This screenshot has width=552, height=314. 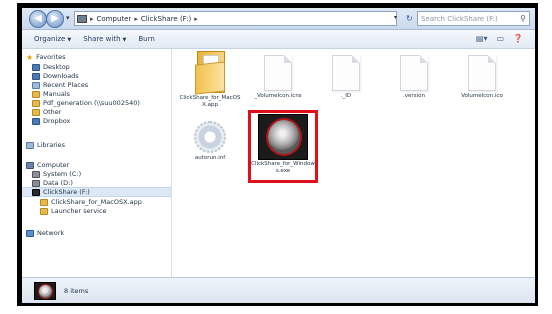 I want to click on computer-header: Computer, so click(x=47, y=165).